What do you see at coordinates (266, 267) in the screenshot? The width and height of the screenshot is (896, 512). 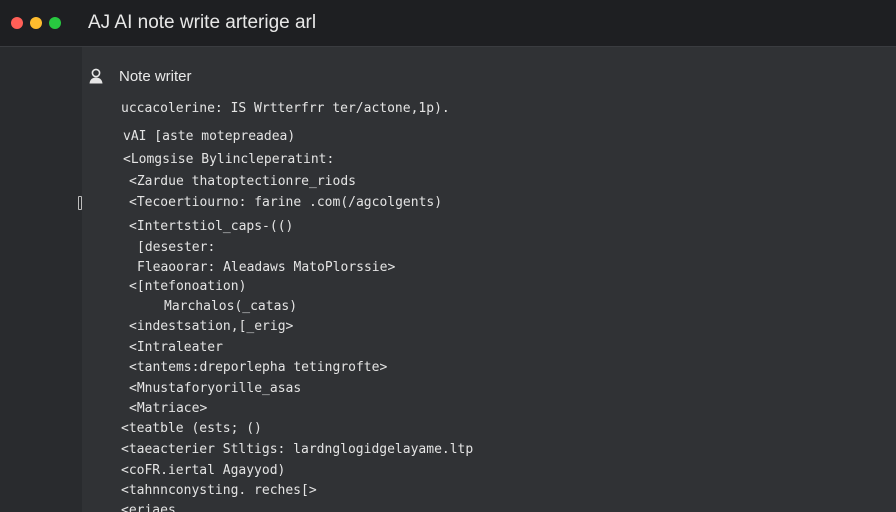 I see `code-line-8: Fleaoorar: Aleadaws MatoPlorssie>` at bounding box center [266, 267].